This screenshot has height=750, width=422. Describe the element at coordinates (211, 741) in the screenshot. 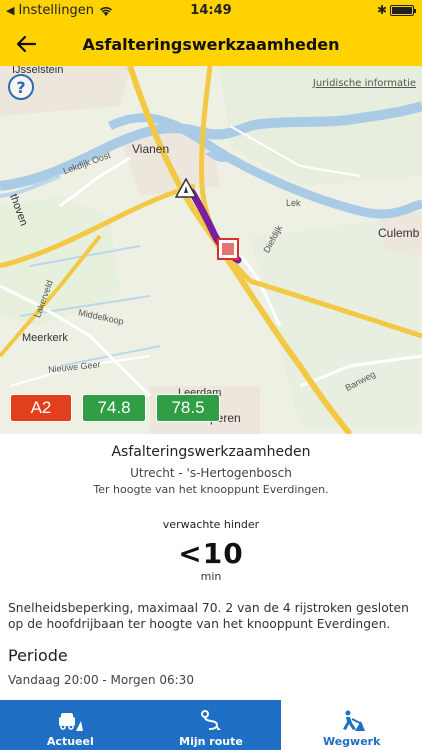

I see `tab-mijn-route-label: Mijn route` at that location.